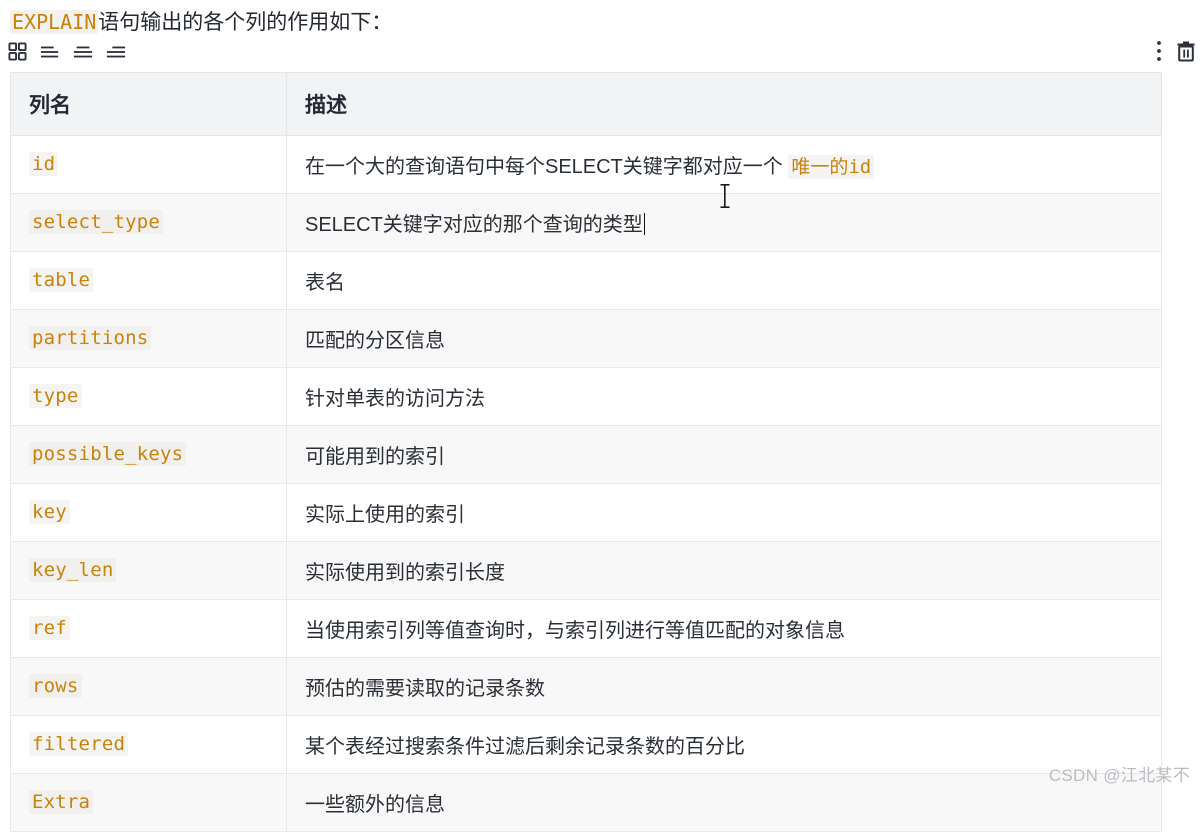  Describe the element at coordinates (73, 570) in the screenshot. I see `column-name-code: key_len` at that location.